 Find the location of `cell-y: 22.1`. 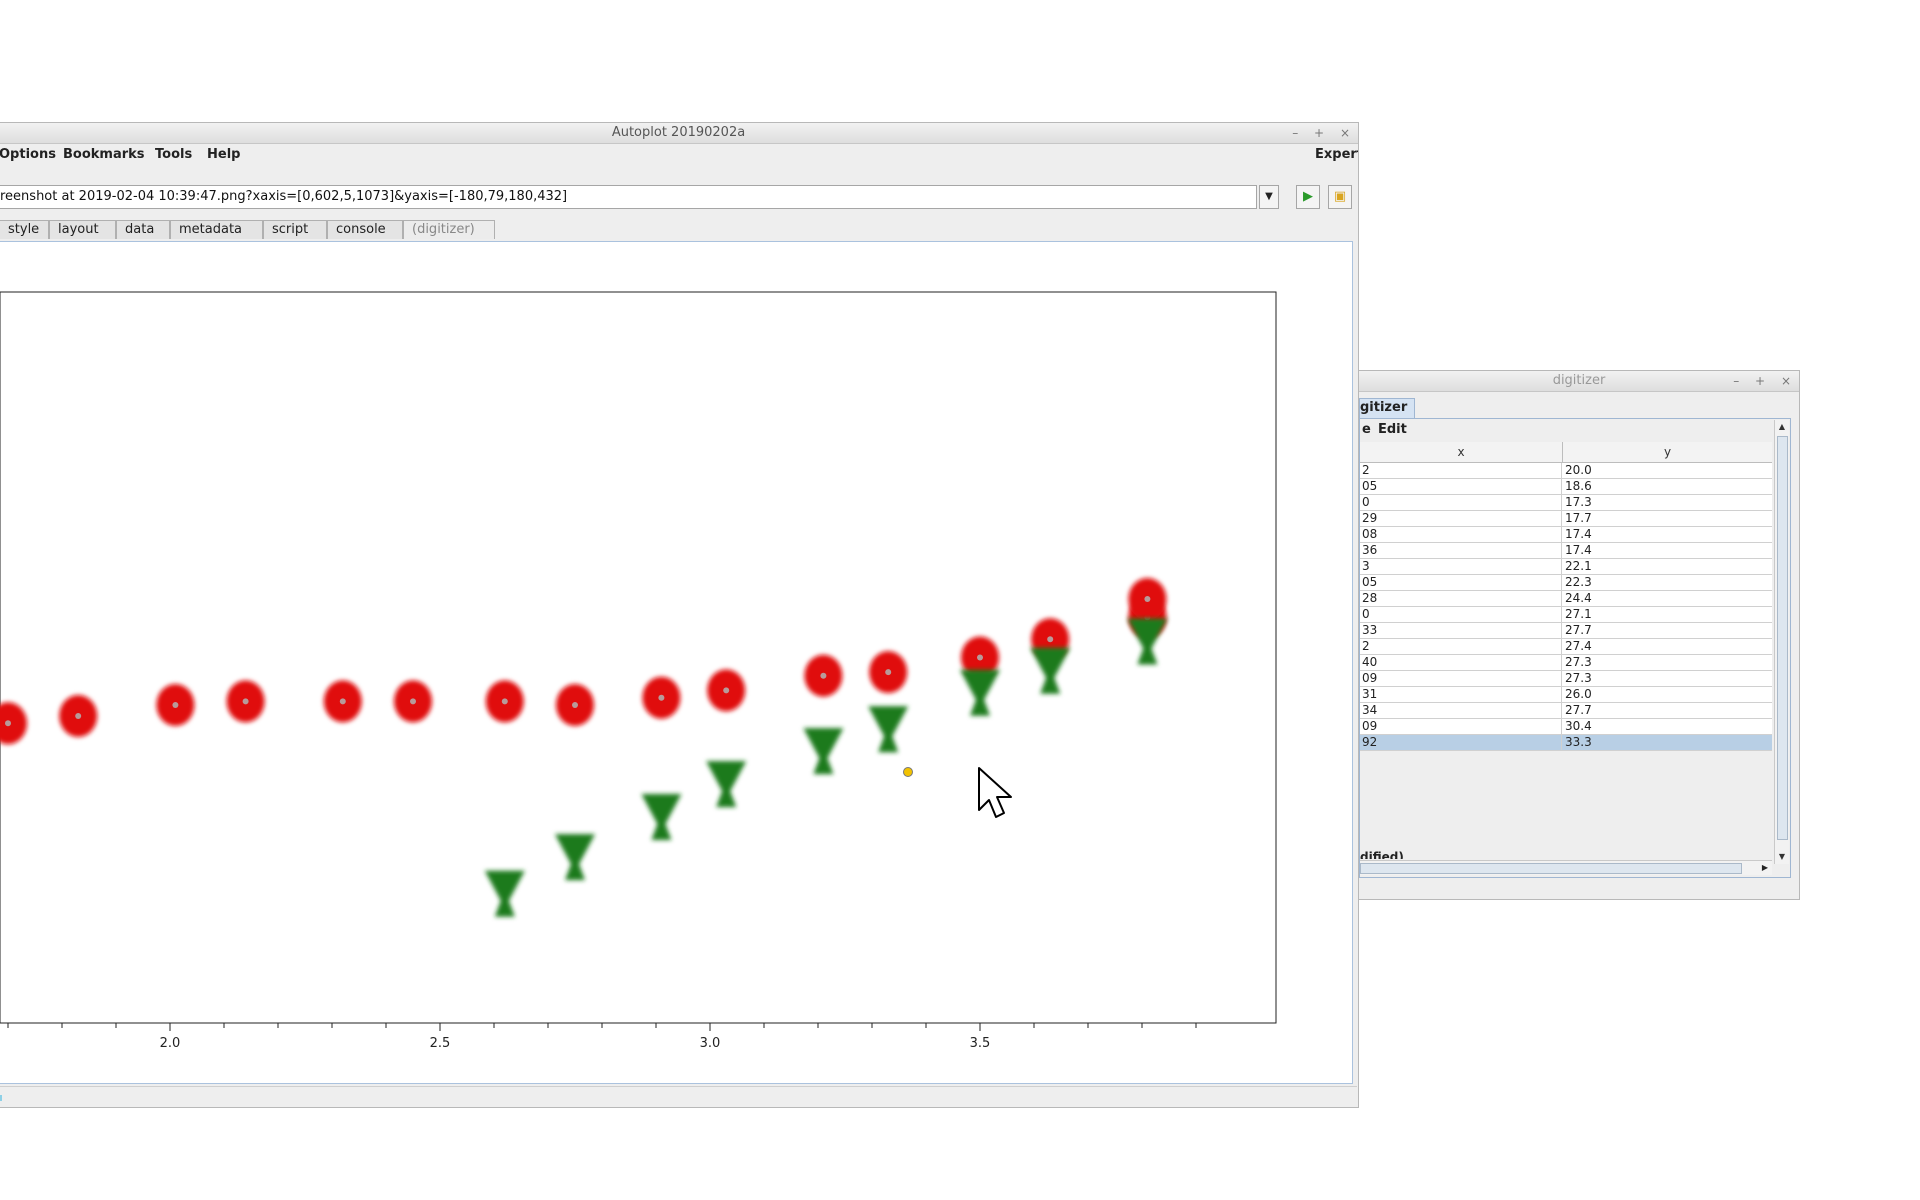

cell-y: 22.1 is located at coordinates (1667, 566).